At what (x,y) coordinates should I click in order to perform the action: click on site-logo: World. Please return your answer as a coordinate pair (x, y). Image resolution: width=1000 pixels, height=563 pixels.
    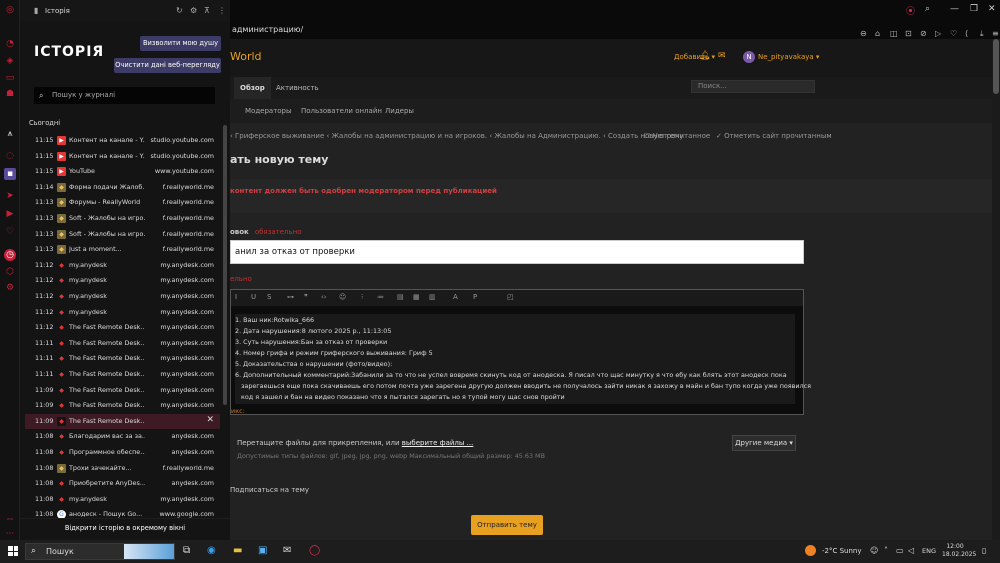
    Looking at the image, I should click on (246, 56).